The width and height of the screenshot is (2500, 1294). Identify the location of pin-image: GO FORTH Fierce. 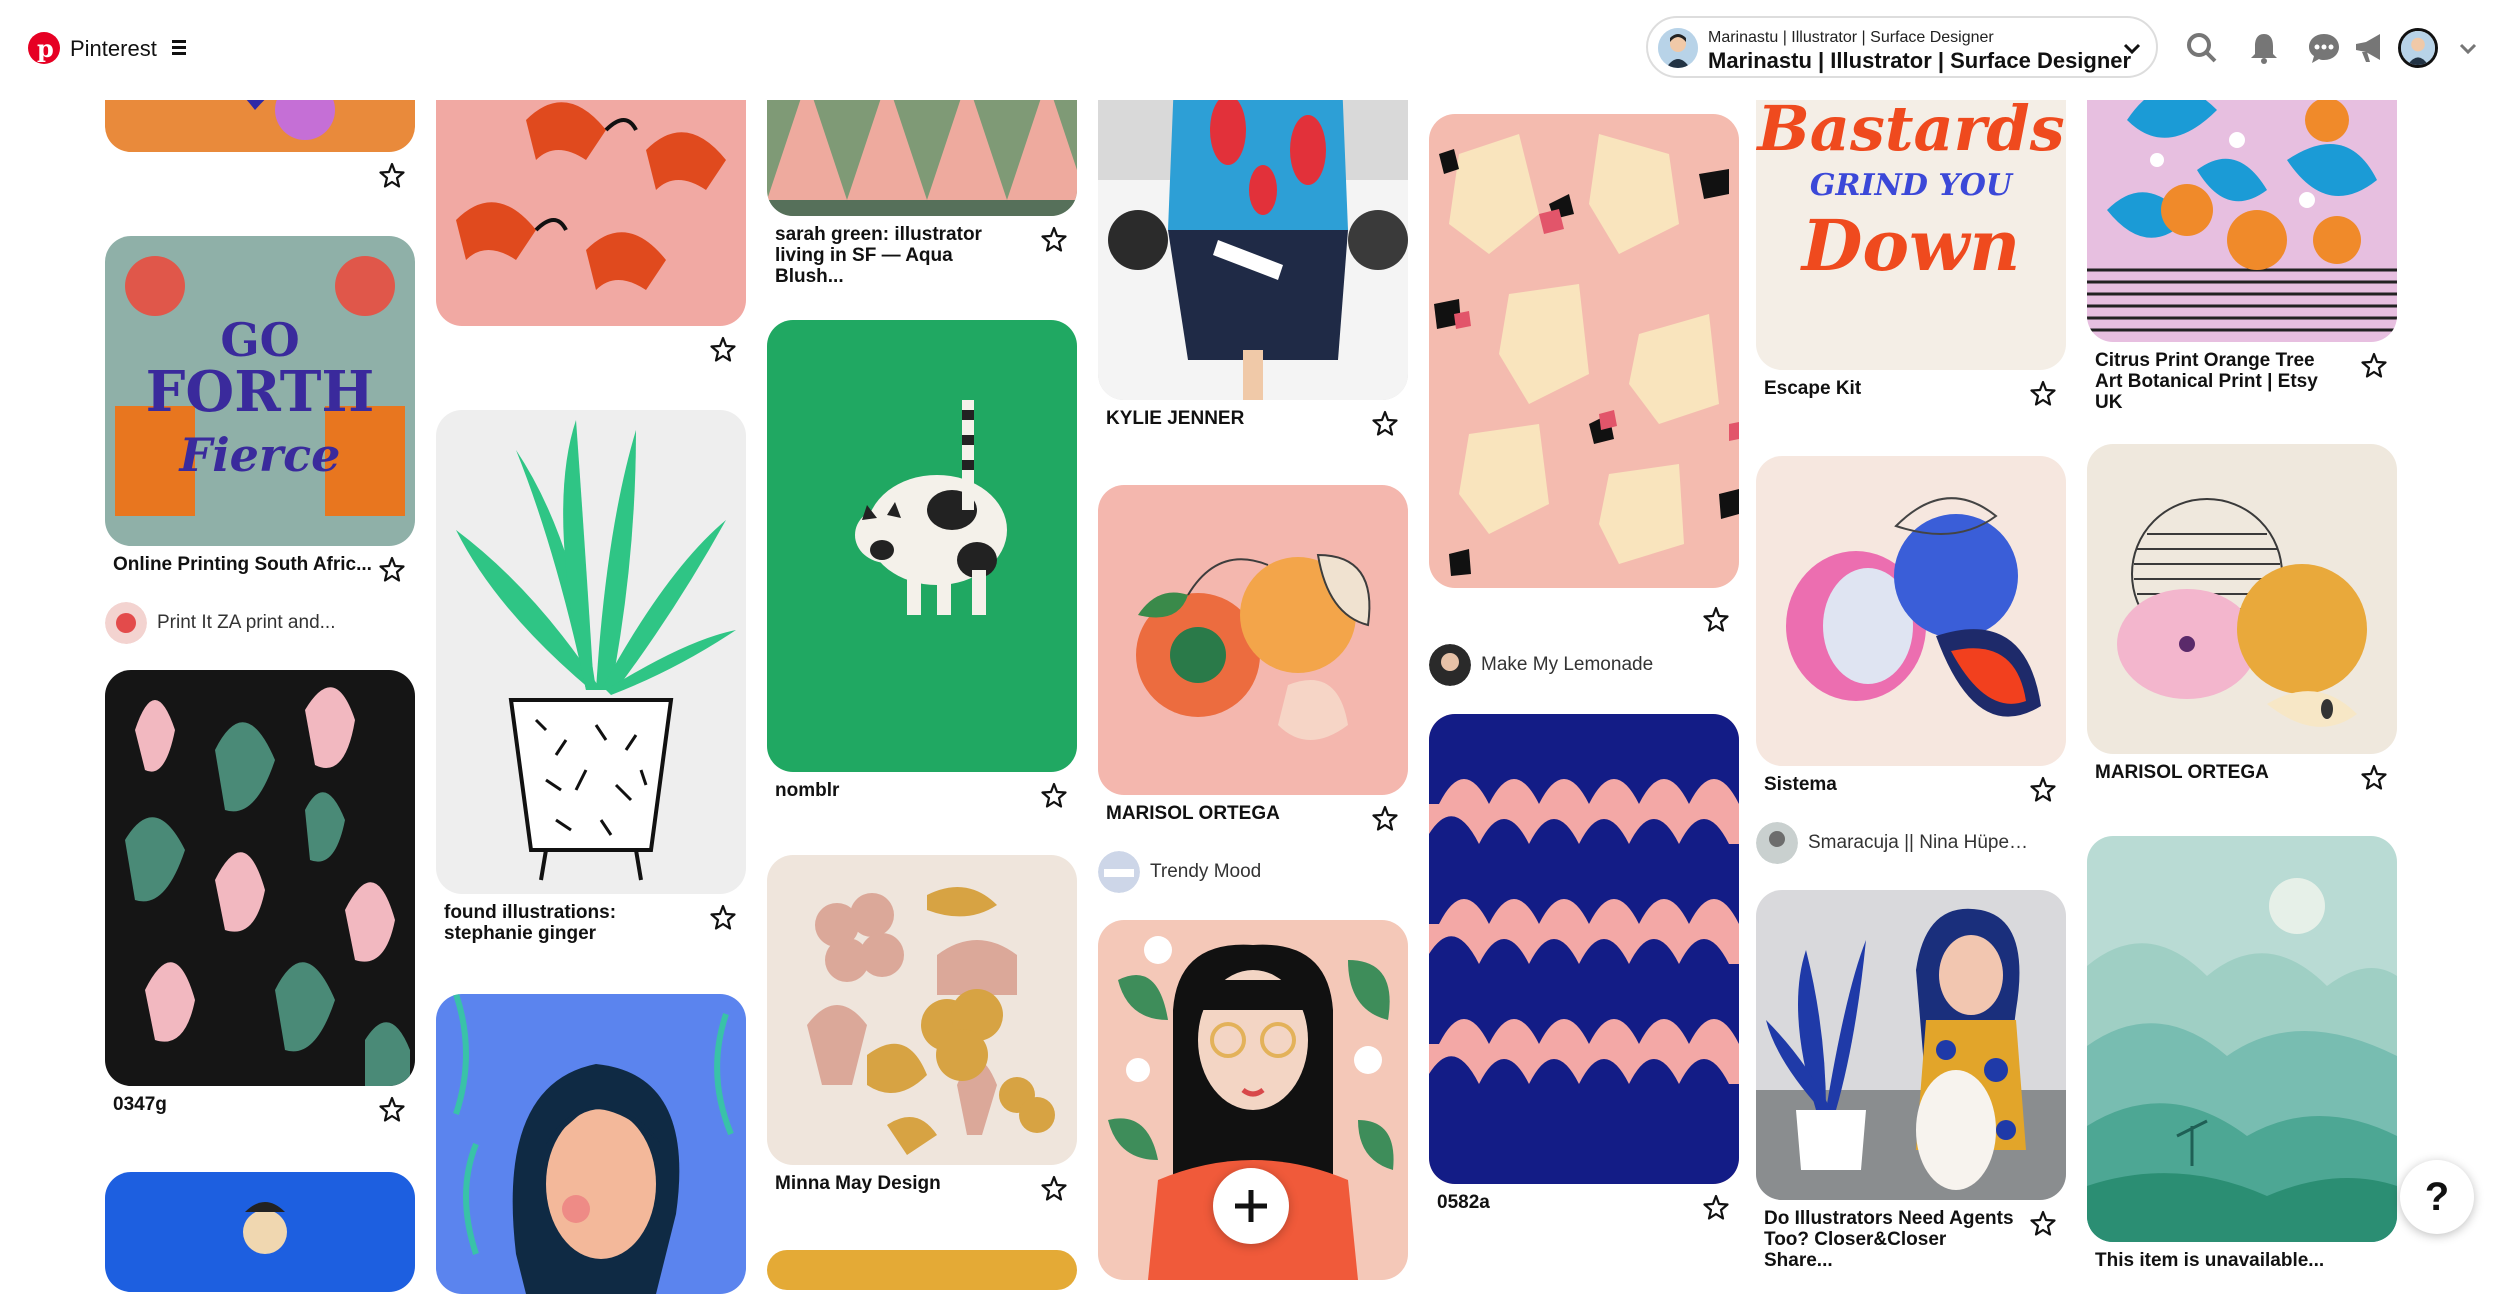
(260, 391).